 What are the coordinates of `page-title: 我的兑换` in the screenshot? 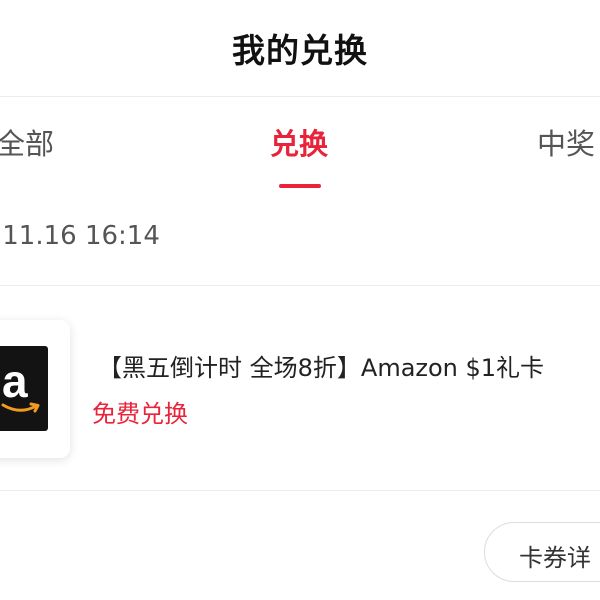 It's located at (300, 50).